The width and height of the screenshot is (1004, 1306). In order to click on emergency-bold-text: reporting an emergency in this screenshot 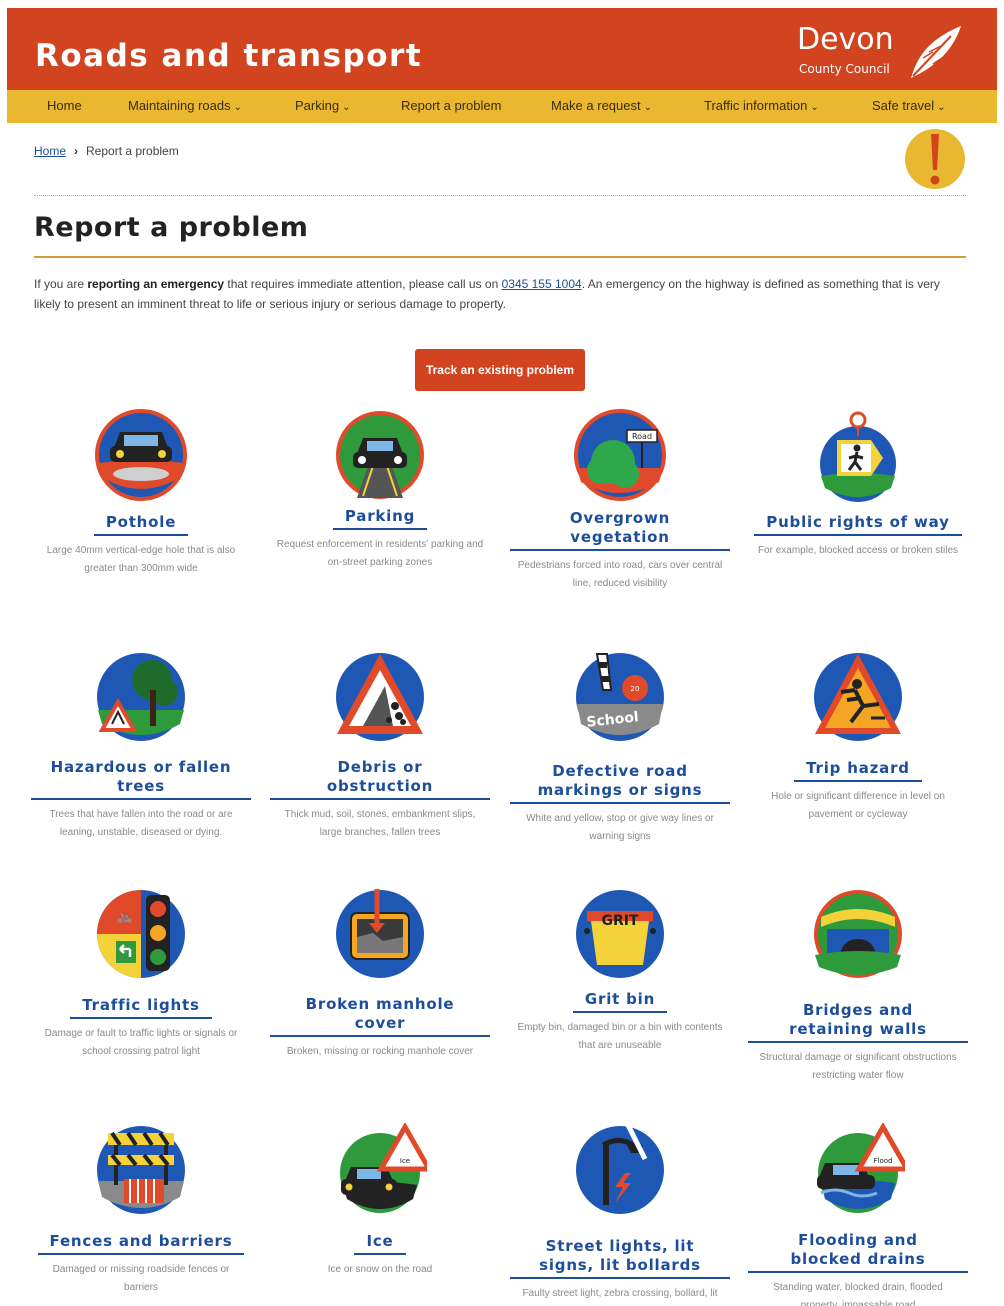, I will do `click(156, 284)`.